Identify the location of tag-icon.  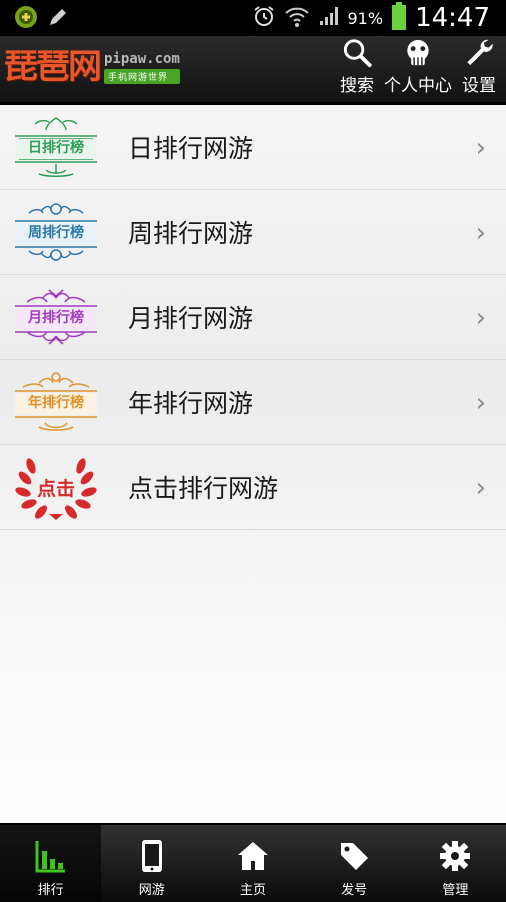
(355, 856).